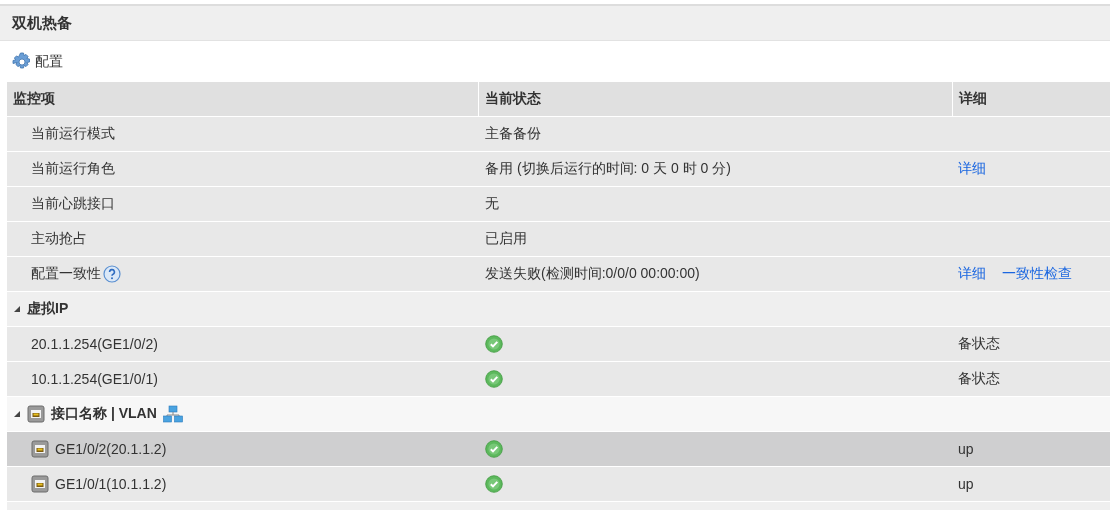 The width and height of the screenshot is (1110, 511). What do you see at coordinates (73, 169) in the screenshot?
I see `table-cell-text: 当前运行角色` at bounding box center [73, 169].